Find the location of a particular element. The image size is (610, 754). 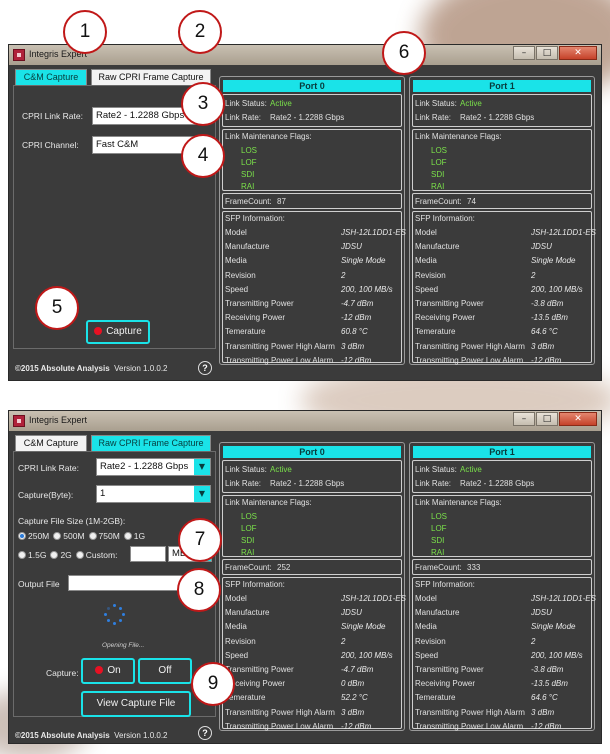

custom-size-input is located at coordinates (148, 554).